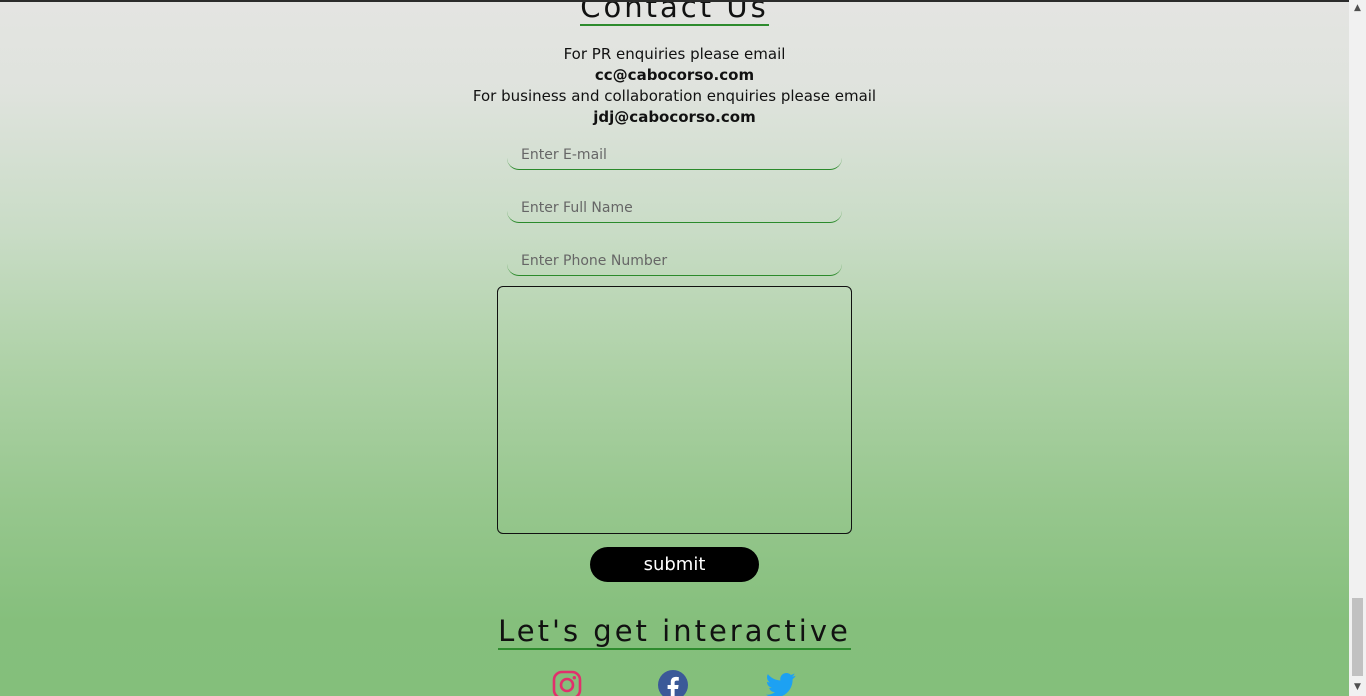 The height and width of the screenshot is (696, 1366). I want to click on vertical-scrollbar: ▲ ▼, so click(1357, 348).